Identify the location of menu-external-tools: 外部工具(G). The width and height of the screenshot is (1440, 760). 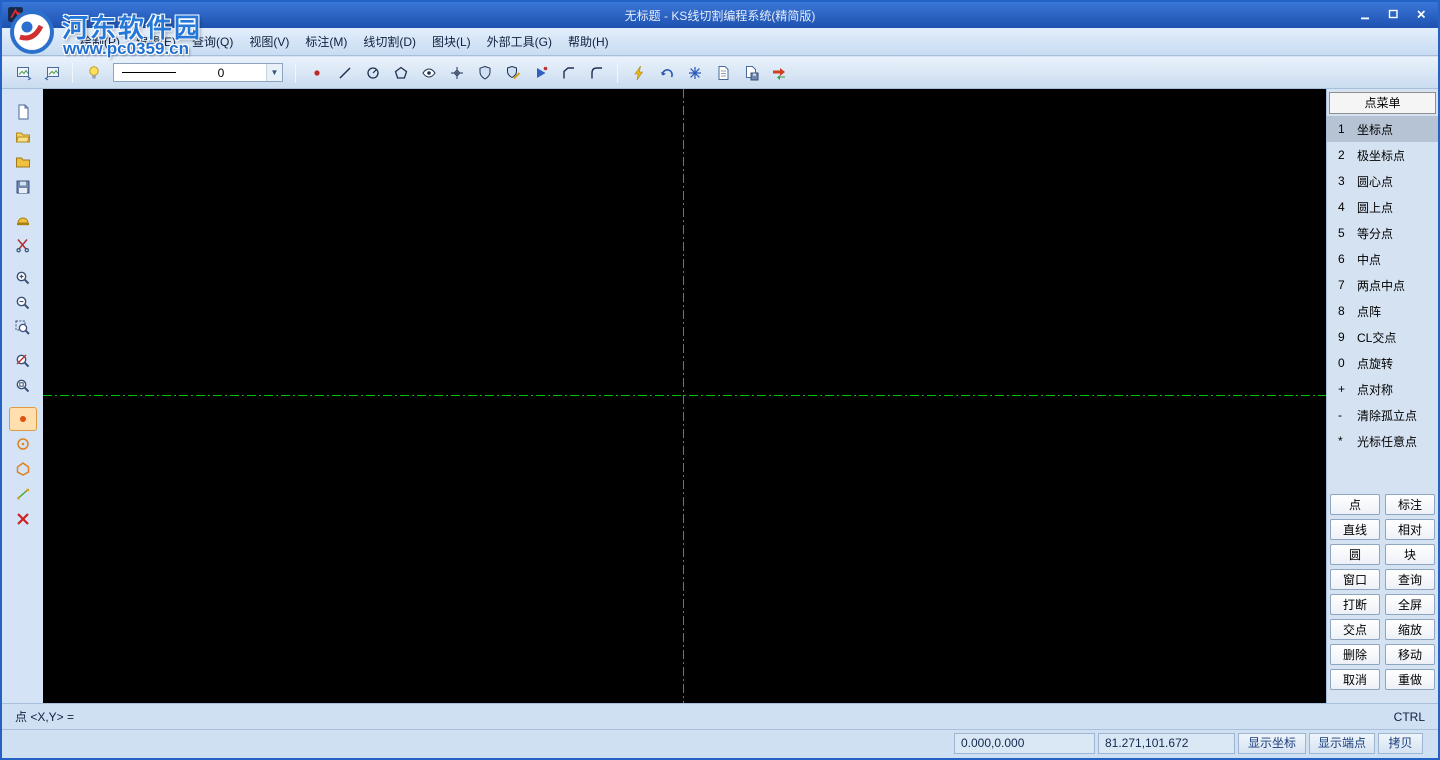
(519, 41).